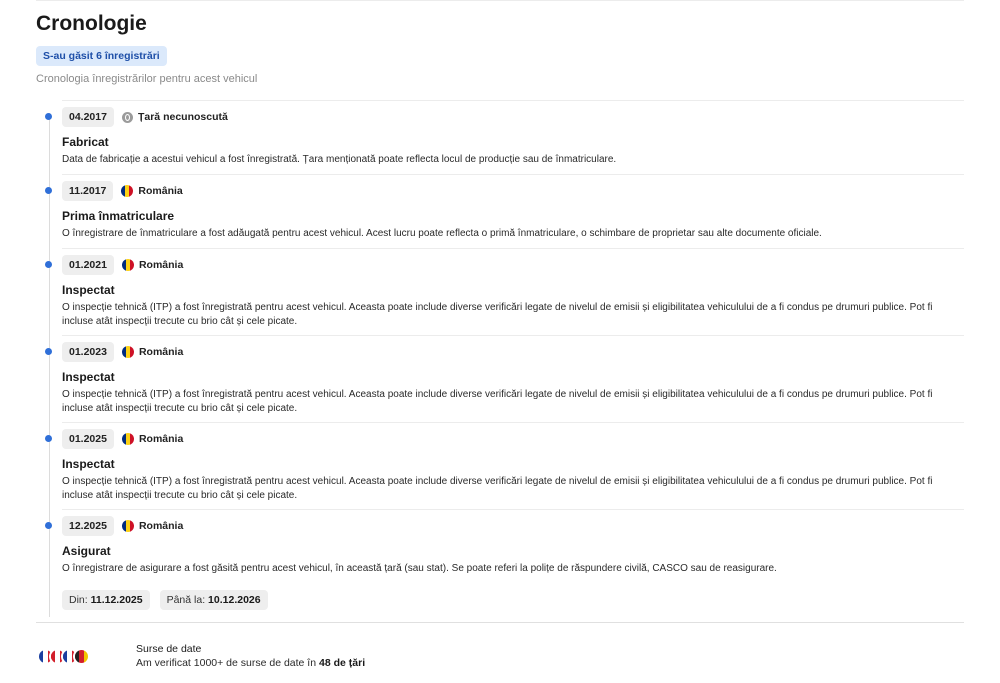 Image resolution: width=1000 pixels, height=683 pixels. I want to click on period-to-label: Până la:, so click(186, 600).